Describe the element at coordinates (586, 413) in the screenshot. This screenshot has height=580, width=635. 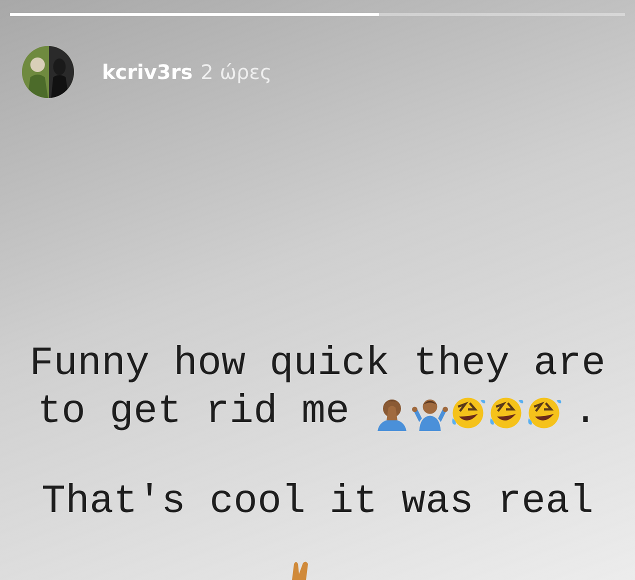
I see `caption-period: .` at that location.